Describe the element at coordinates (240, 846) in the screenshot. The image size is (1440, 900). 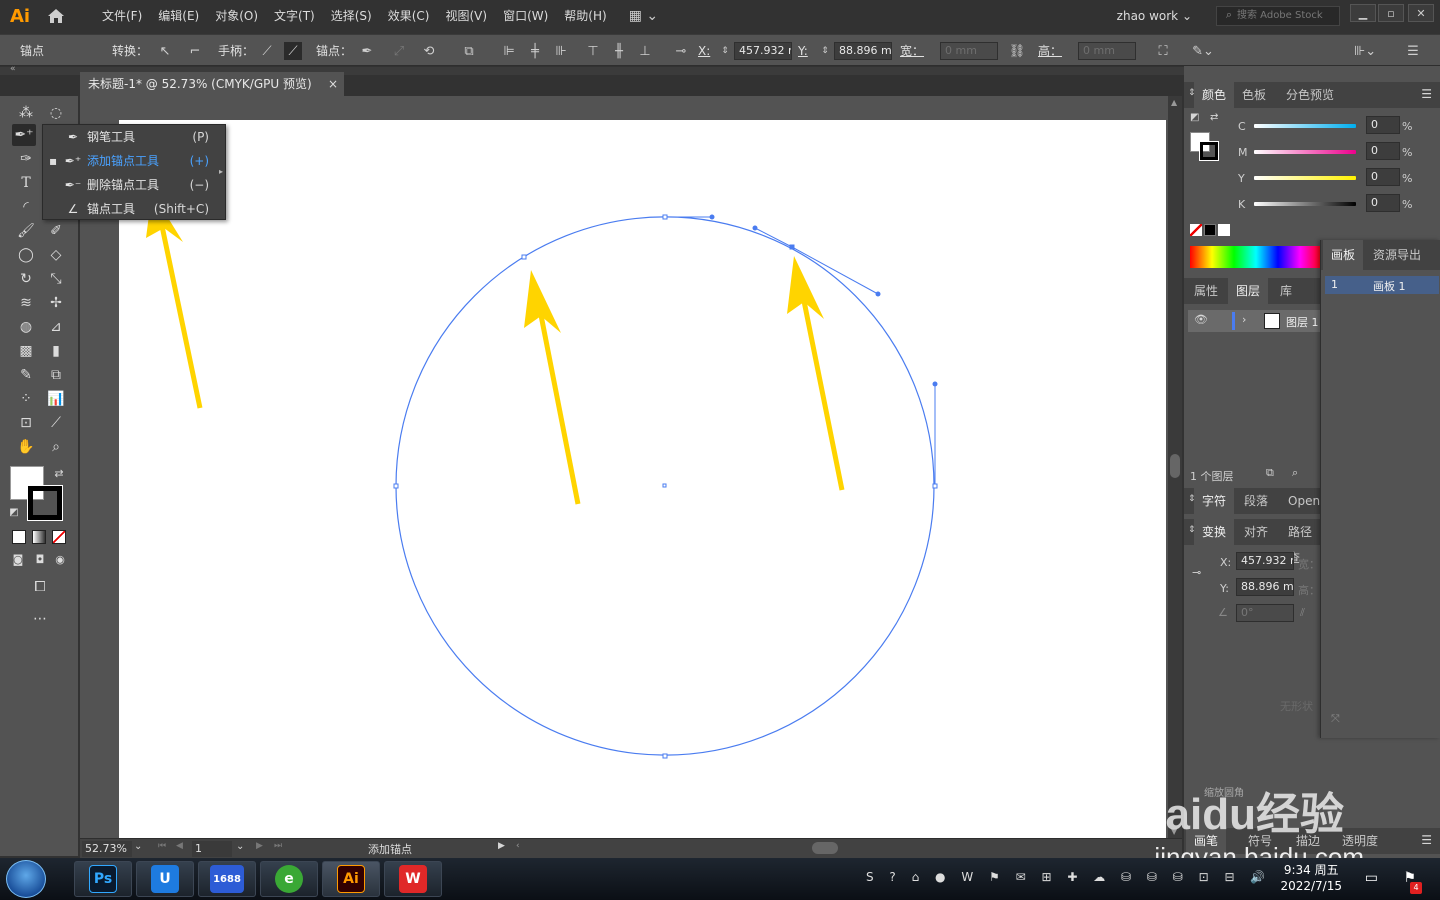
I see `artboard-dropdown-icon: ⌄` at that location.